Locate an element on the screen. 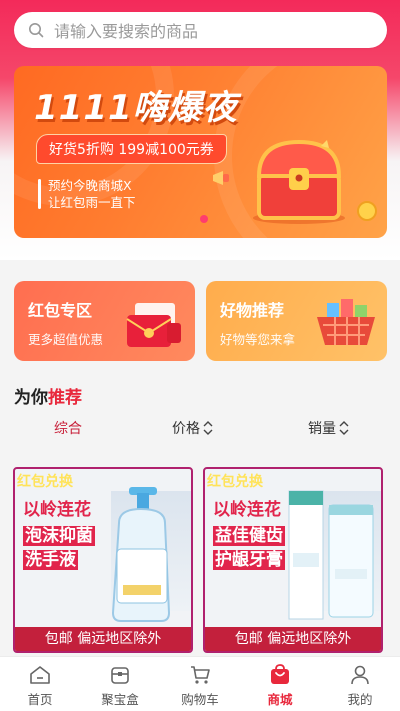 This screenshot has width=400, height=711. product-title-text: 益佳健齿 is located at coordinates (249, 536).